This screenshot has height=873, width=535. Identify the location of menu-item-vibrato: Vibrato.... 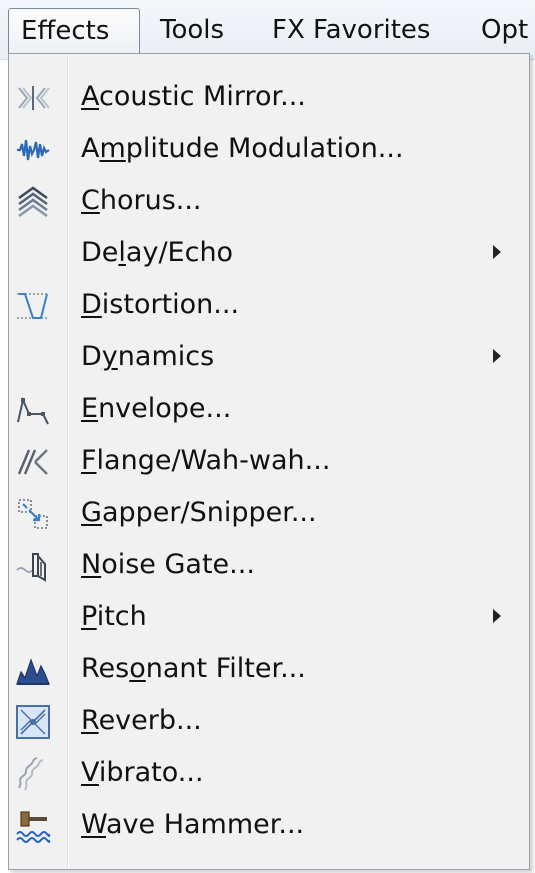
(269, 773).